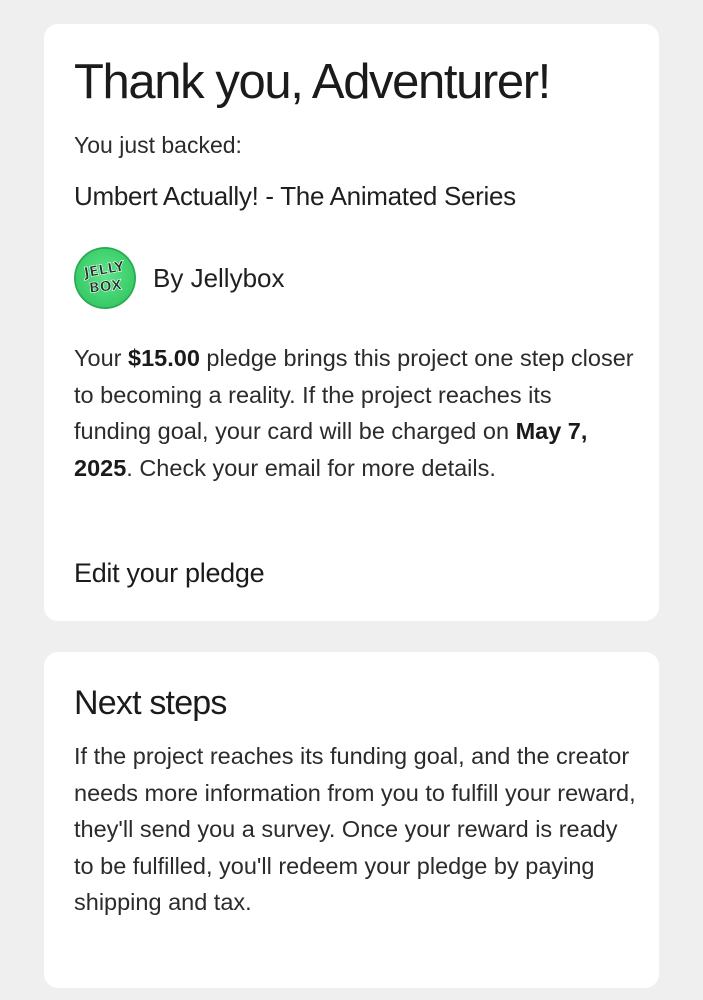 The height and width of the screenshot is (1000, 703). What do you see at coordinates (105, 286) in the screenshot?
I see `svg-text: BOX` at bounding box center [105, 286].